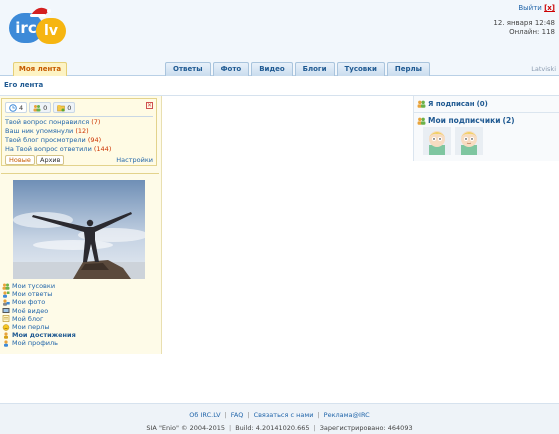 The image size is (559, 434). Describe the element at coordinates (508, 120) in the screenshot. I see `followers-count: (2)` at that location.